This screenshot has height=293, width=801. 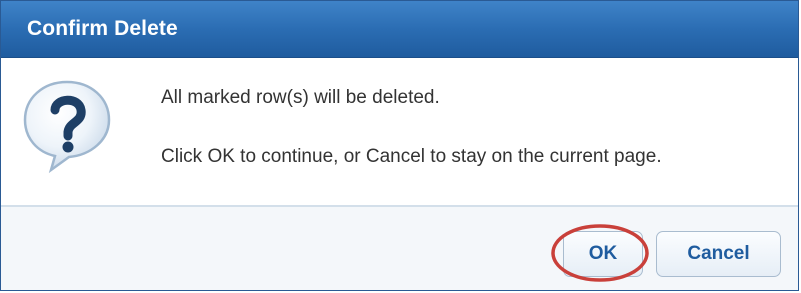 I want to click on message-line-1: All marked row(s) will be deleted., so click(x=300, y=97).